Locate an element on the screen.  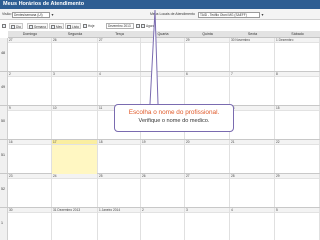
week-number: 50 is located at coordinates (4, 122).